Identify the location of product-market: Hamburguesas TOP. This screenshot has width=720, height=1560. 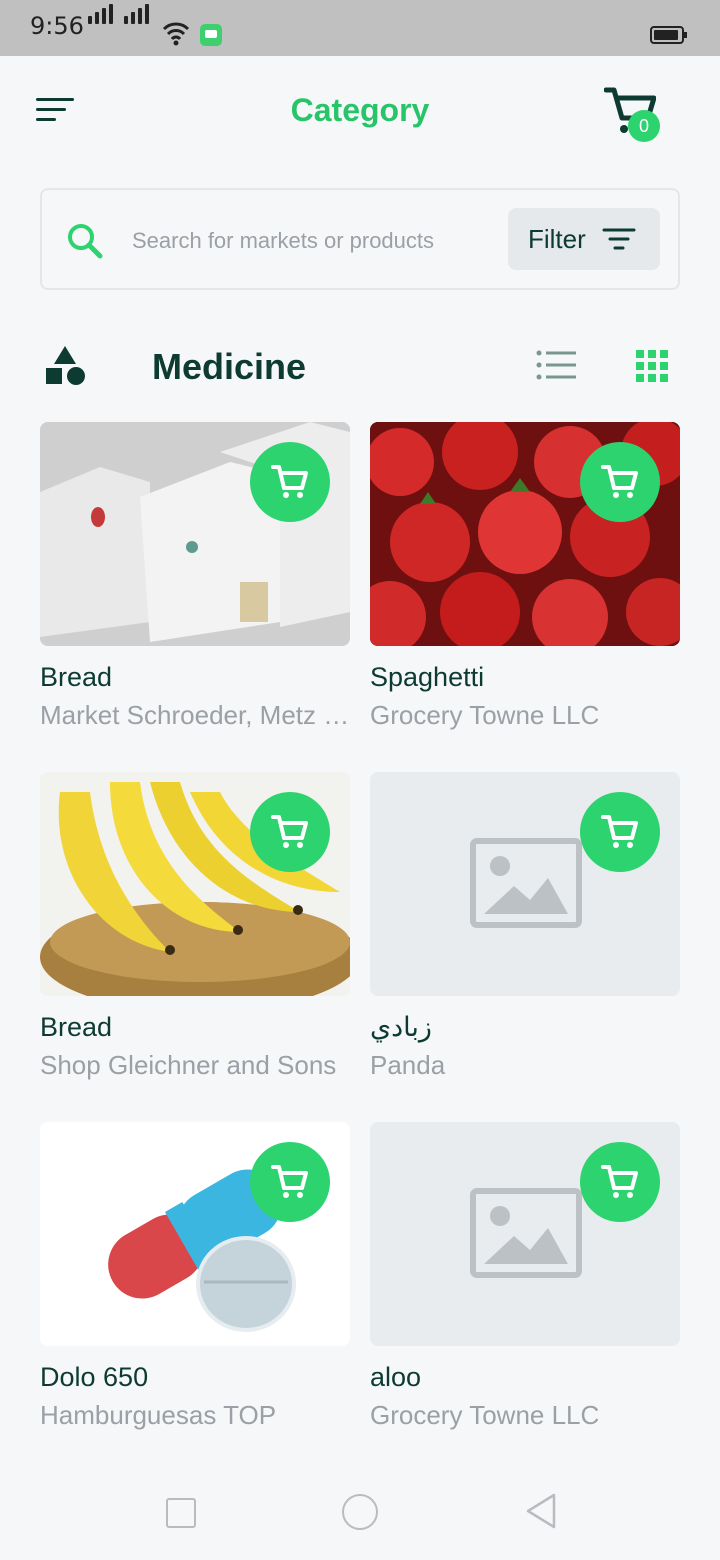
(158, 1415).